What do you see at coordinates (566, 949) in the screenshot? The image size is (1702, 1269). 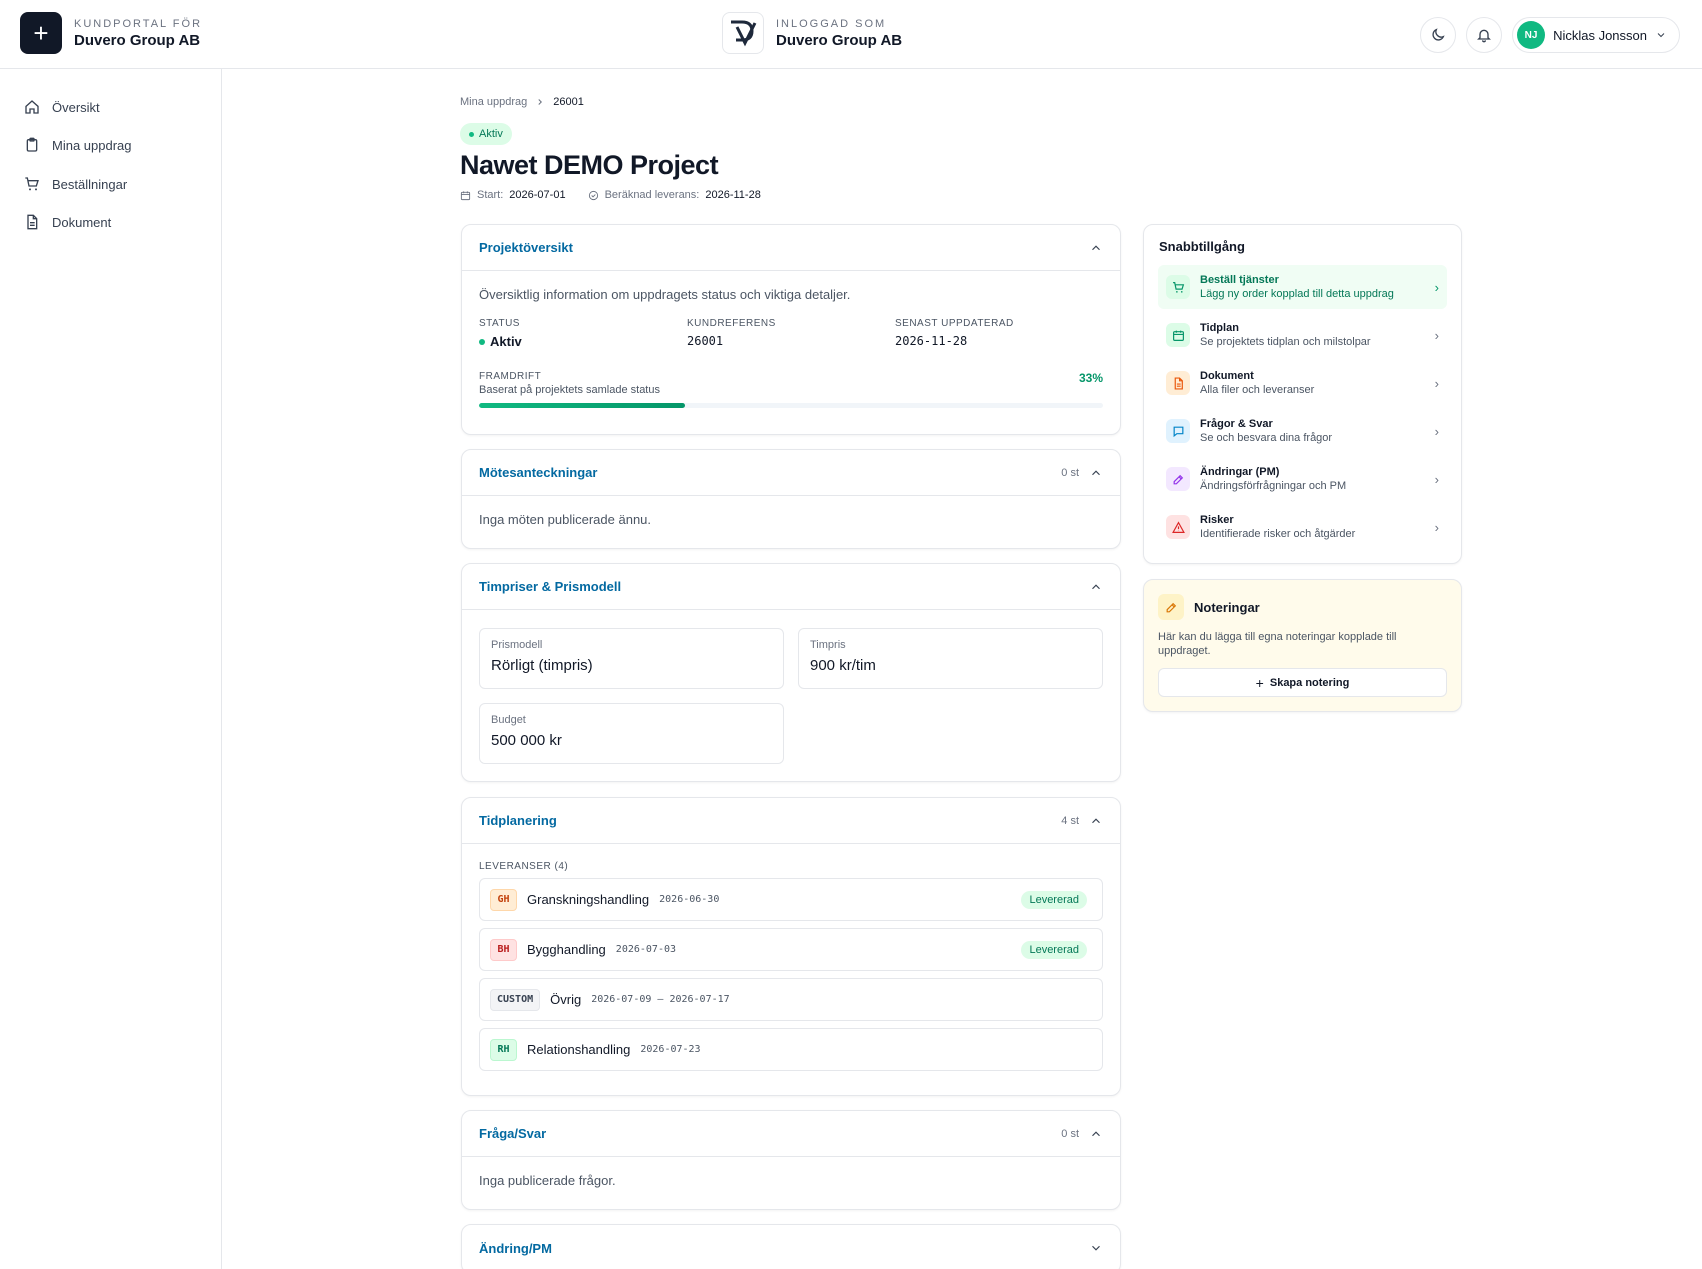 I see `deliverable-name: Bygghandling` at bounding box center [566, 949].